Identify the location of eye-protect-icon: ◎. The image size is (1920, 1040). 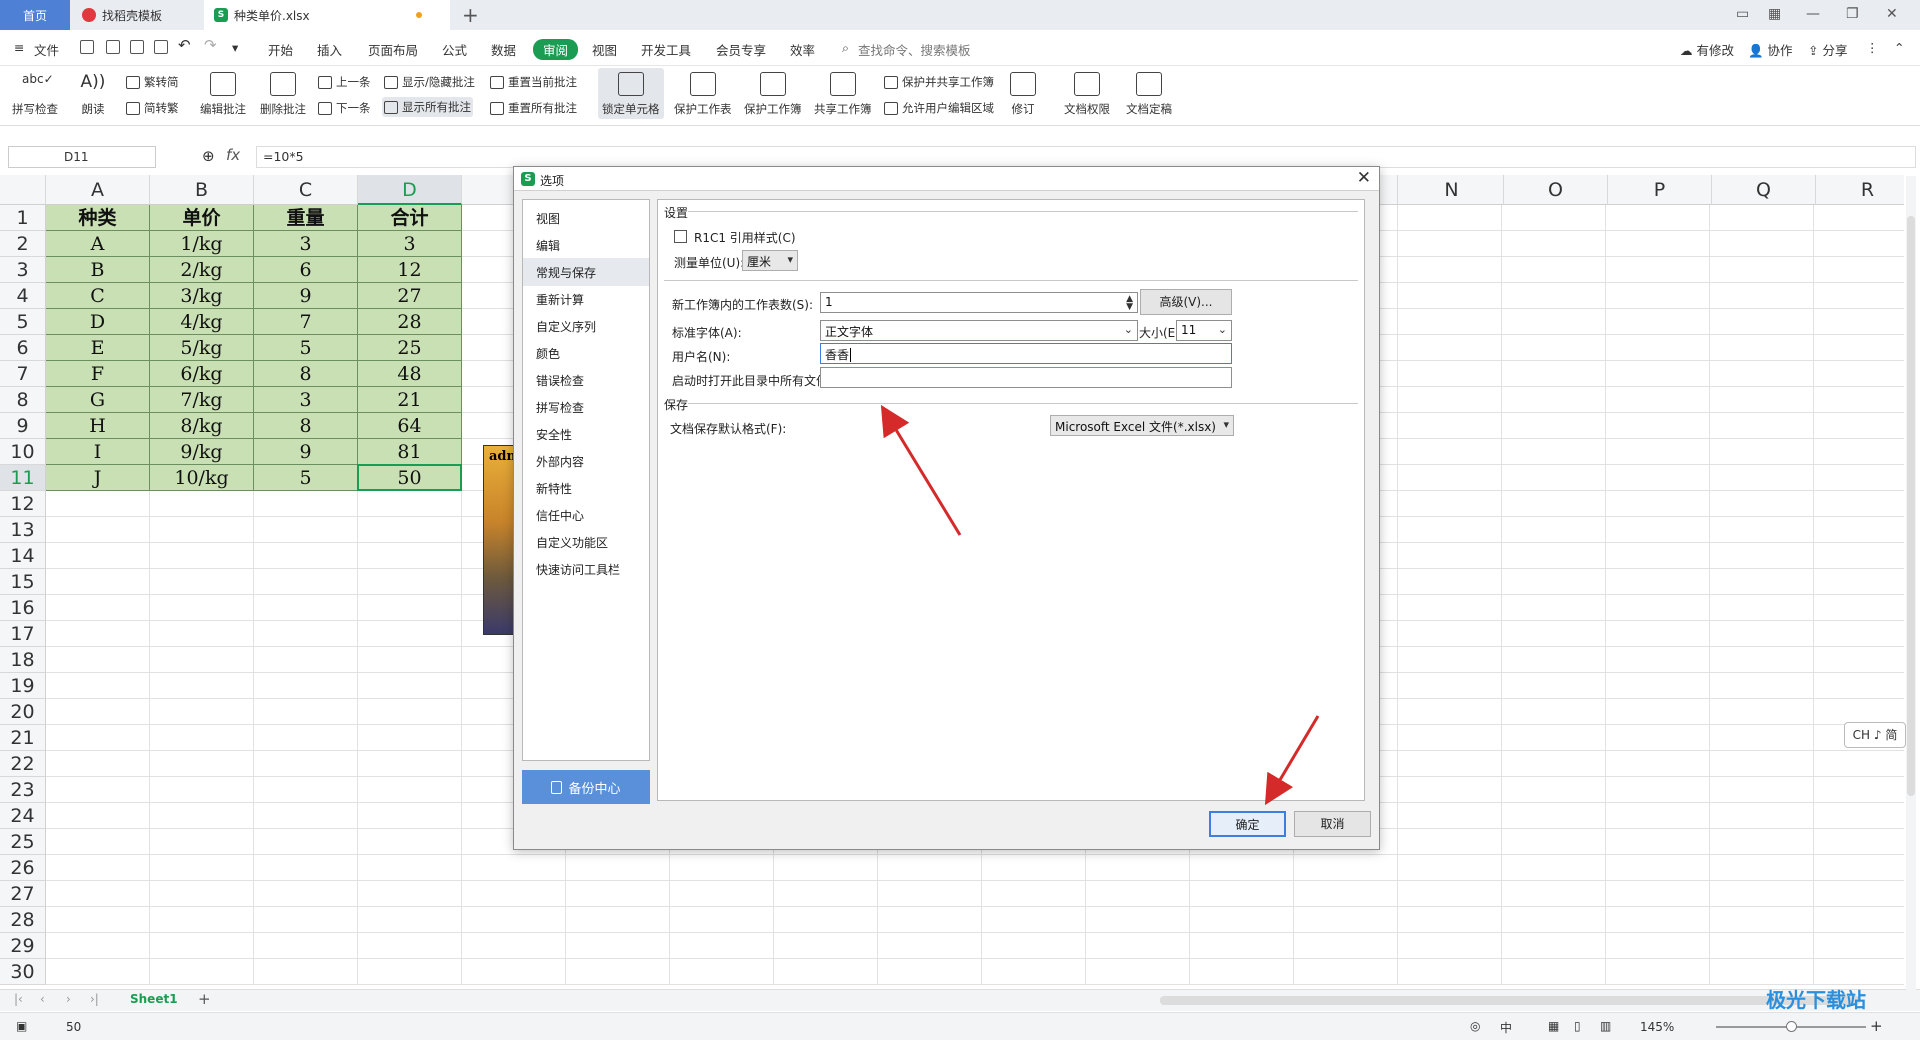
(1475, 1026).